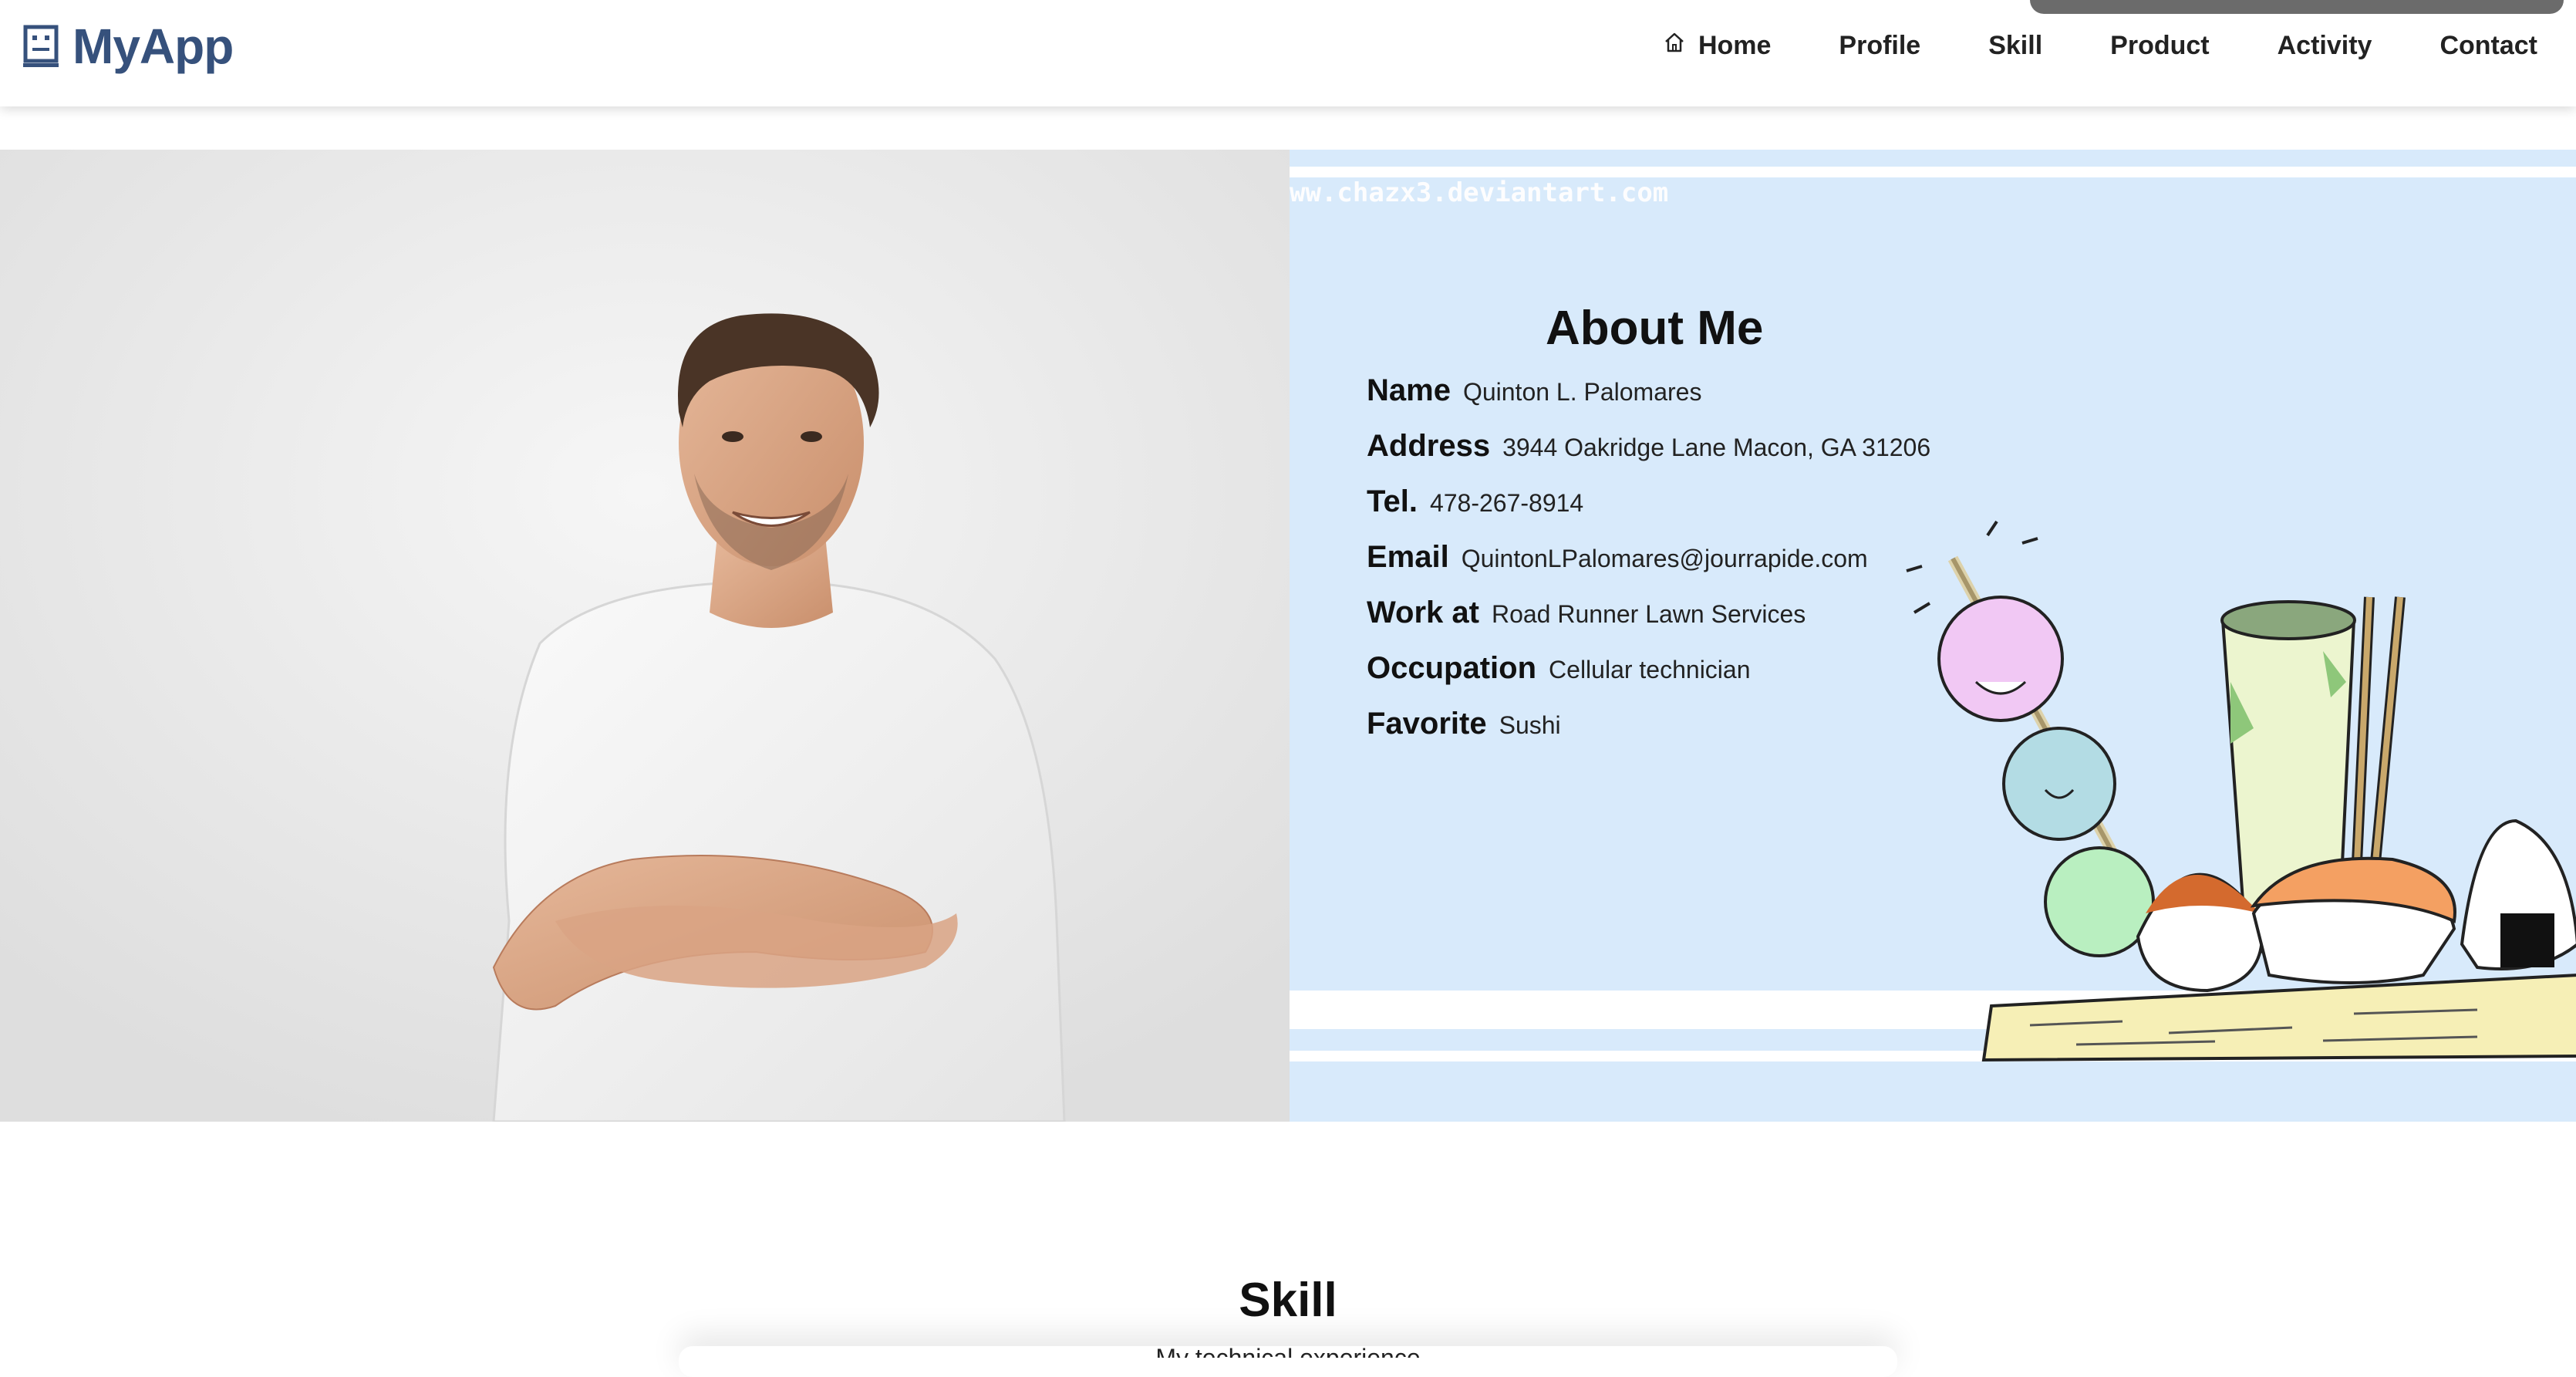 The image size is (2576, 1377). Describe the element at coordinates (1650, 669) in the screenshot. I see `detail-value: Cellular technician` at that location.